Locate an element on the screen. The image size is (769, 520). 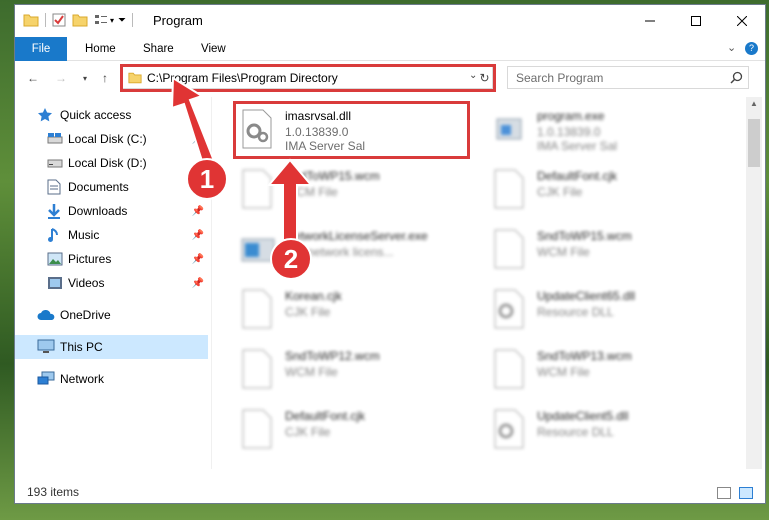
vertical-scrollbar: ▲ is located at coordinates (754, 283).